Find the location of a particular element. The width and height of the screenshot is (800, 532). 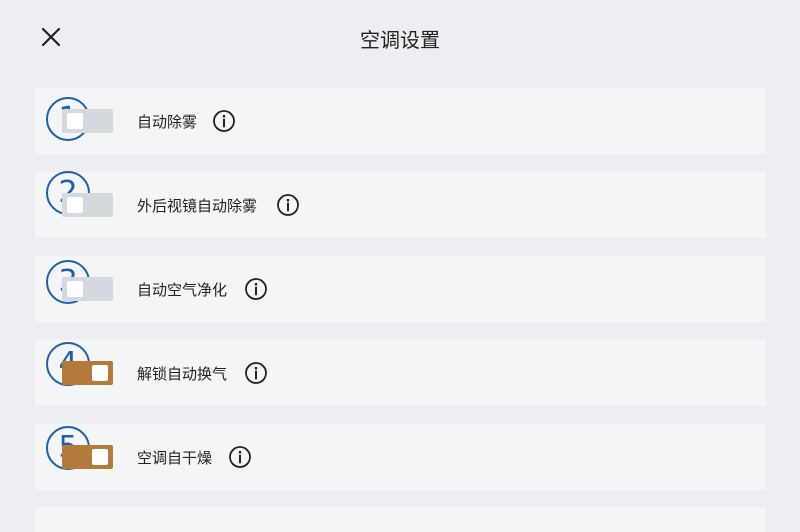

setting-label: 解锁自动换气 is located at coordinates (182, 374).